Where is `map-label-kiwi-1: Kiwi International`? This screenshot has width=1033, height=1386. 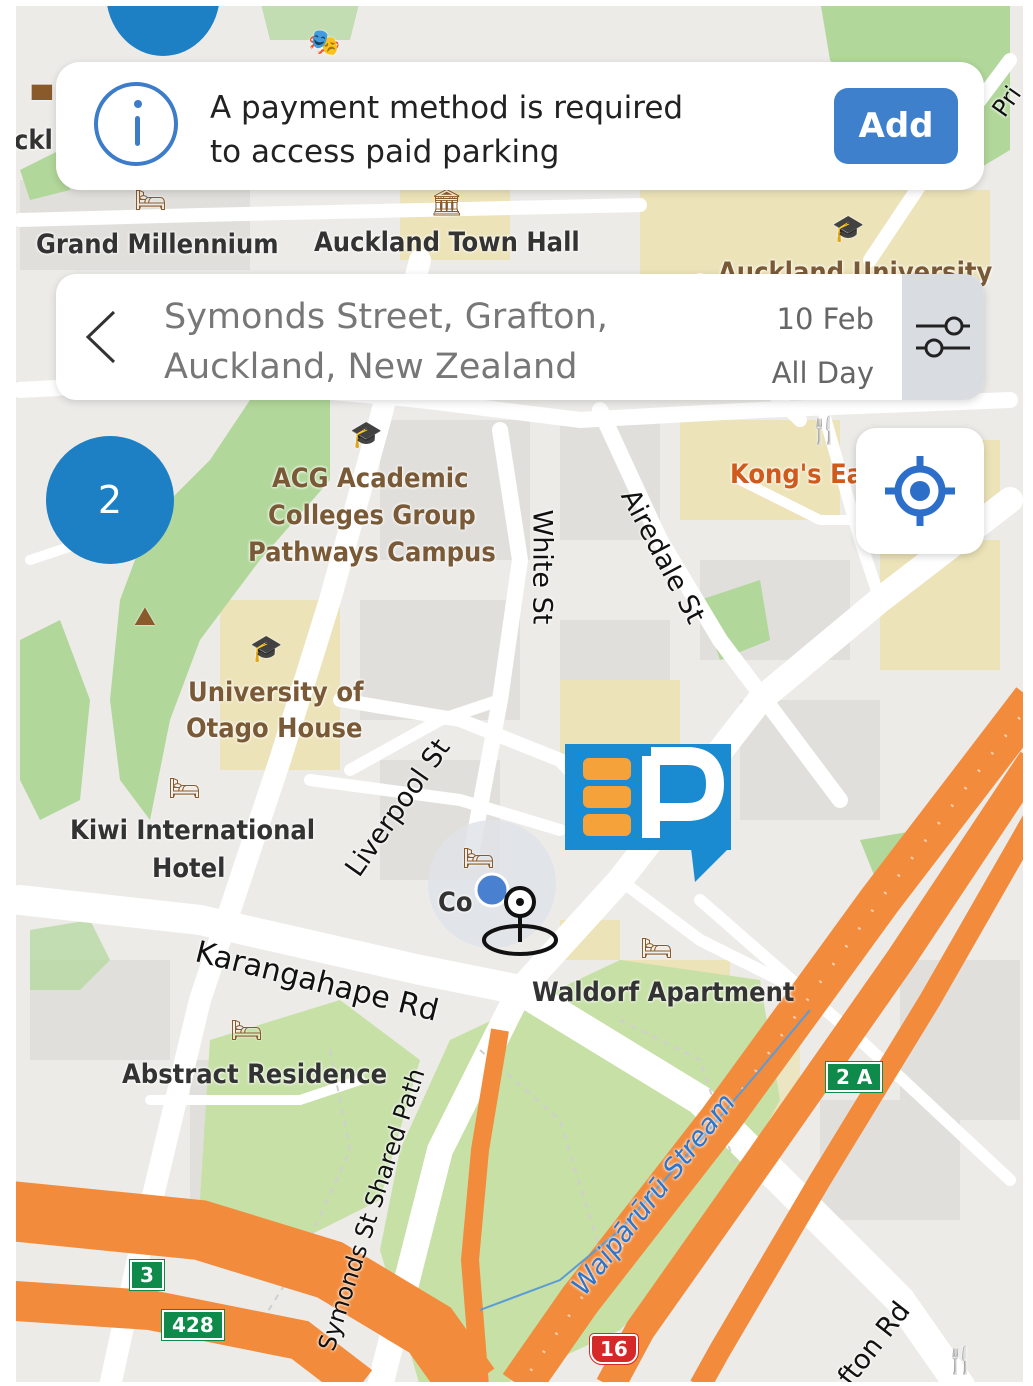
map-label-kiwi-1: Kiwi International is located at coordinates (193, 830).